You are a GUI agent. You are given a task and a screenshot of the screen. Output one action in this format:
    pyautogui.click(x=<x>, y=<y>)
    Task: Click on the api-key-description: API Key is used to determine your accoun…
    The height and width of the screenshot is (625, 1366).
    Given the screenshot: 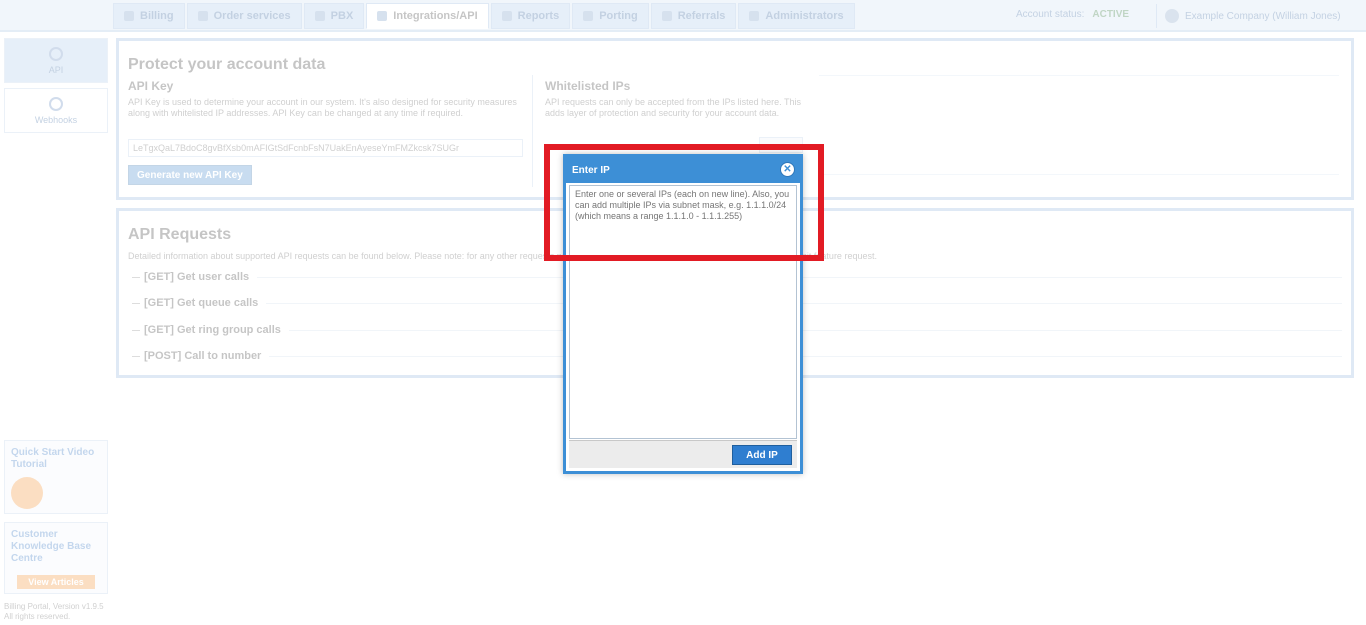 What is the action you would take?
    pyautogui.click(x=322, y=107)
    